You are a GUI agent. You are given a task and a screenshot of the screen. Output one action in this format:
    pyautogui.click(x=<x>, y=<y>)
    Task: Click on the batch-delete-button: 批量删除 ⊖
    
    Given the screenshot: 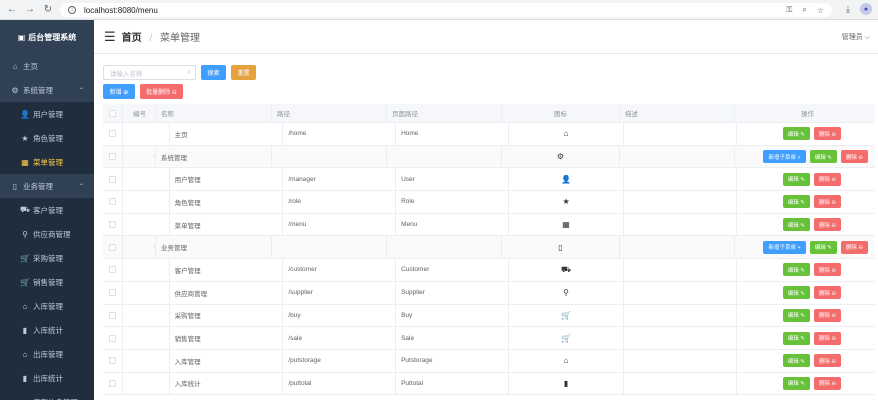 What is the action you would take?
    pyautogui.click(x=161, y=91)
    